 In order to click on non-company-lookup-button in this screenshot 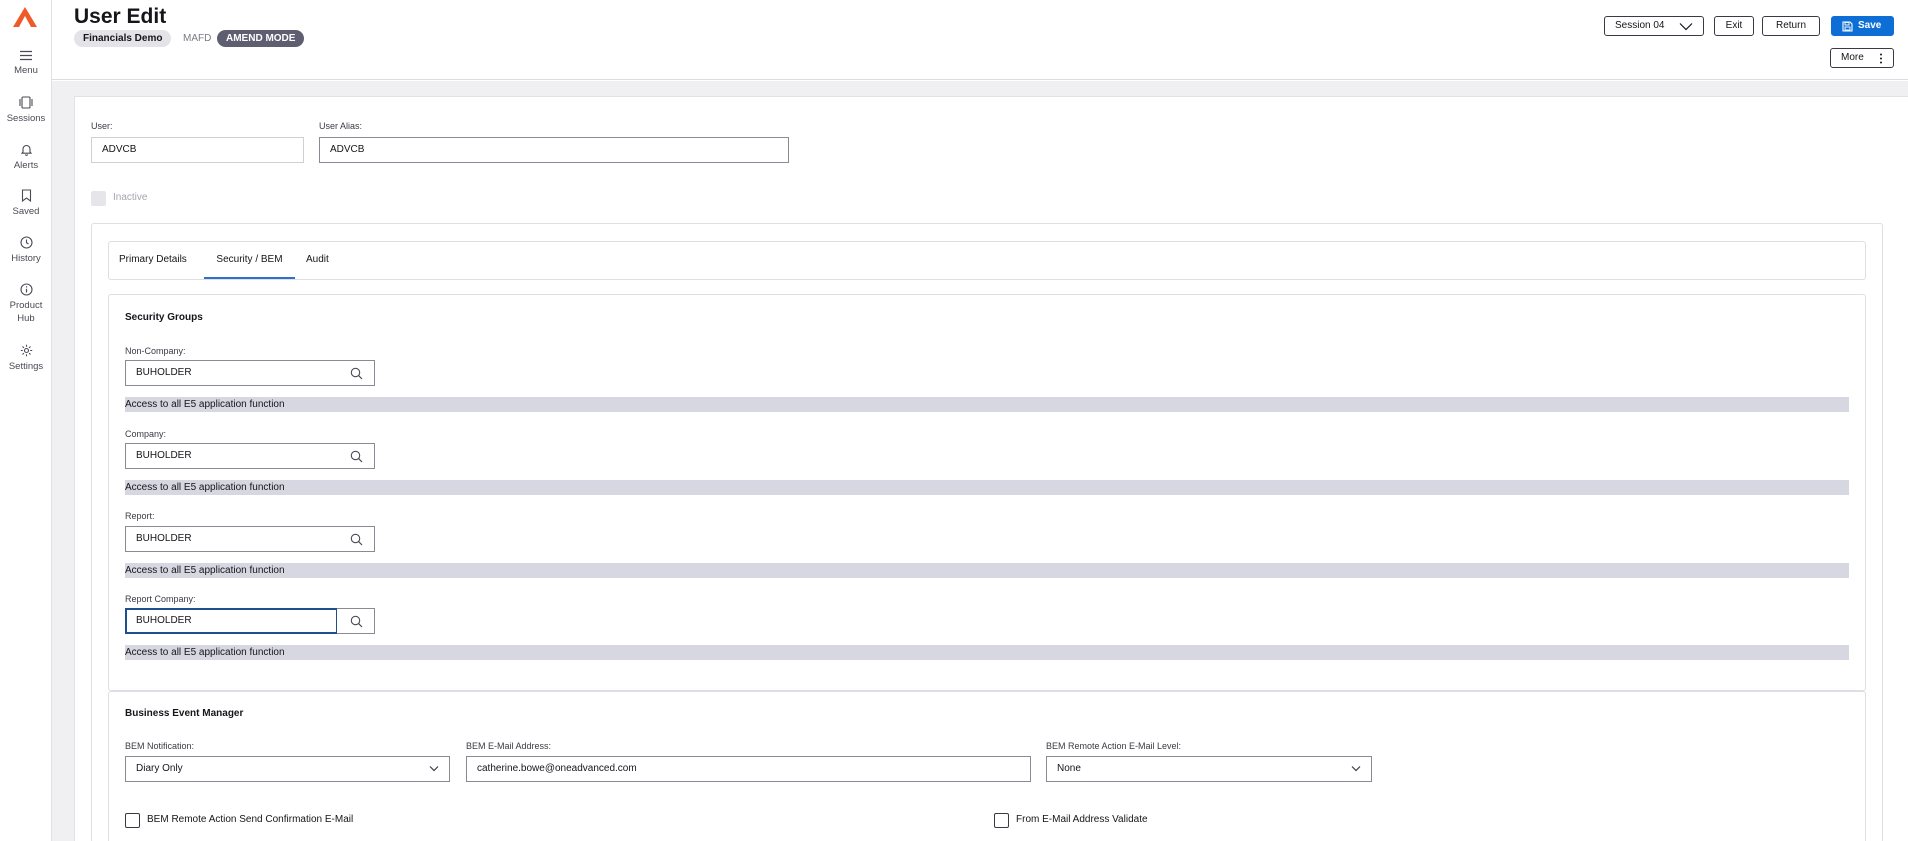, I will do `click(356, 373)`.